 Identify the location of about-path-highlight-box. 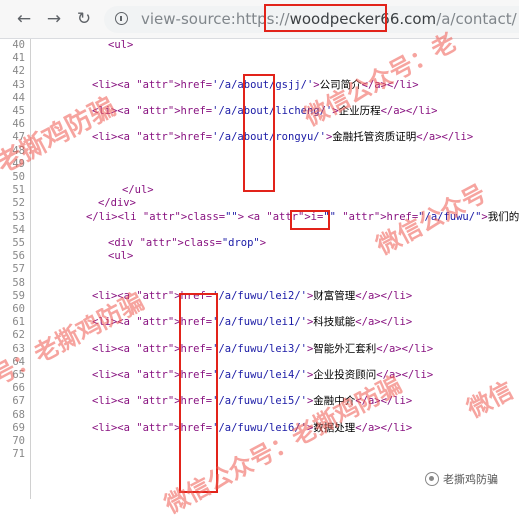
(259, 133).